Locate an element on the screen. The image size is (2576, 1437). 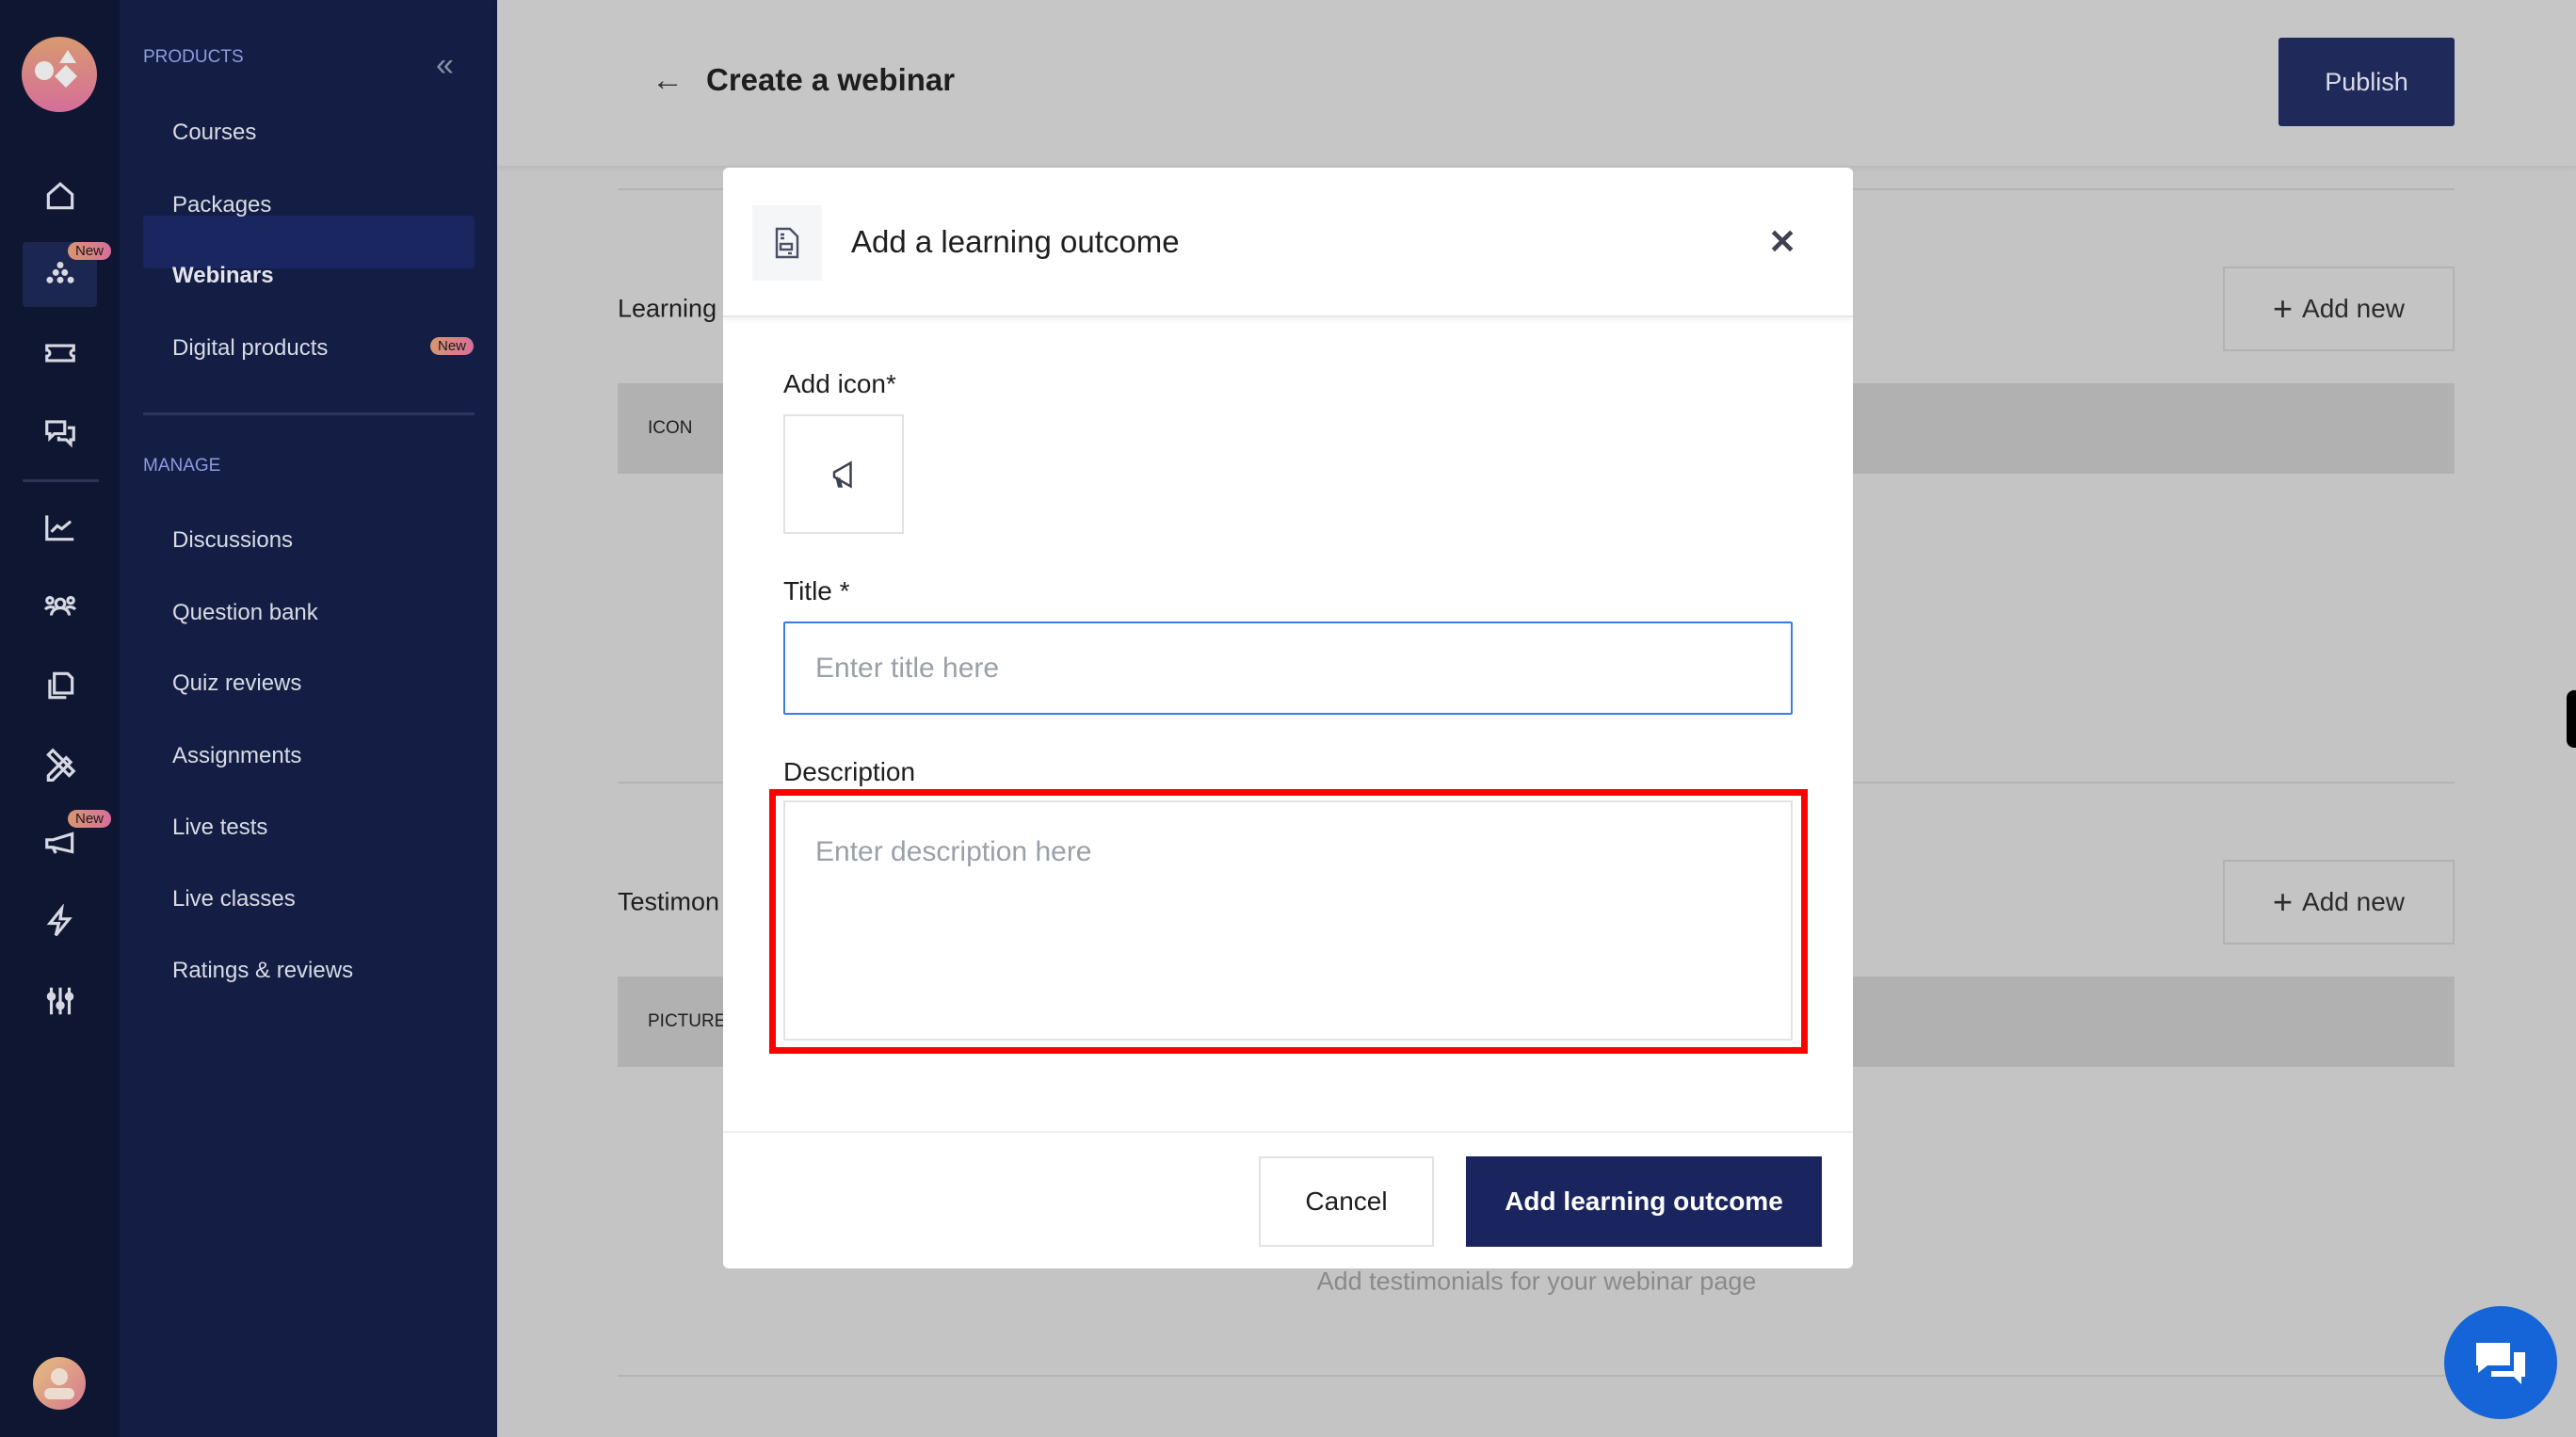
modal-title: Add a learning outcome is located at coordinates (1015, 242).